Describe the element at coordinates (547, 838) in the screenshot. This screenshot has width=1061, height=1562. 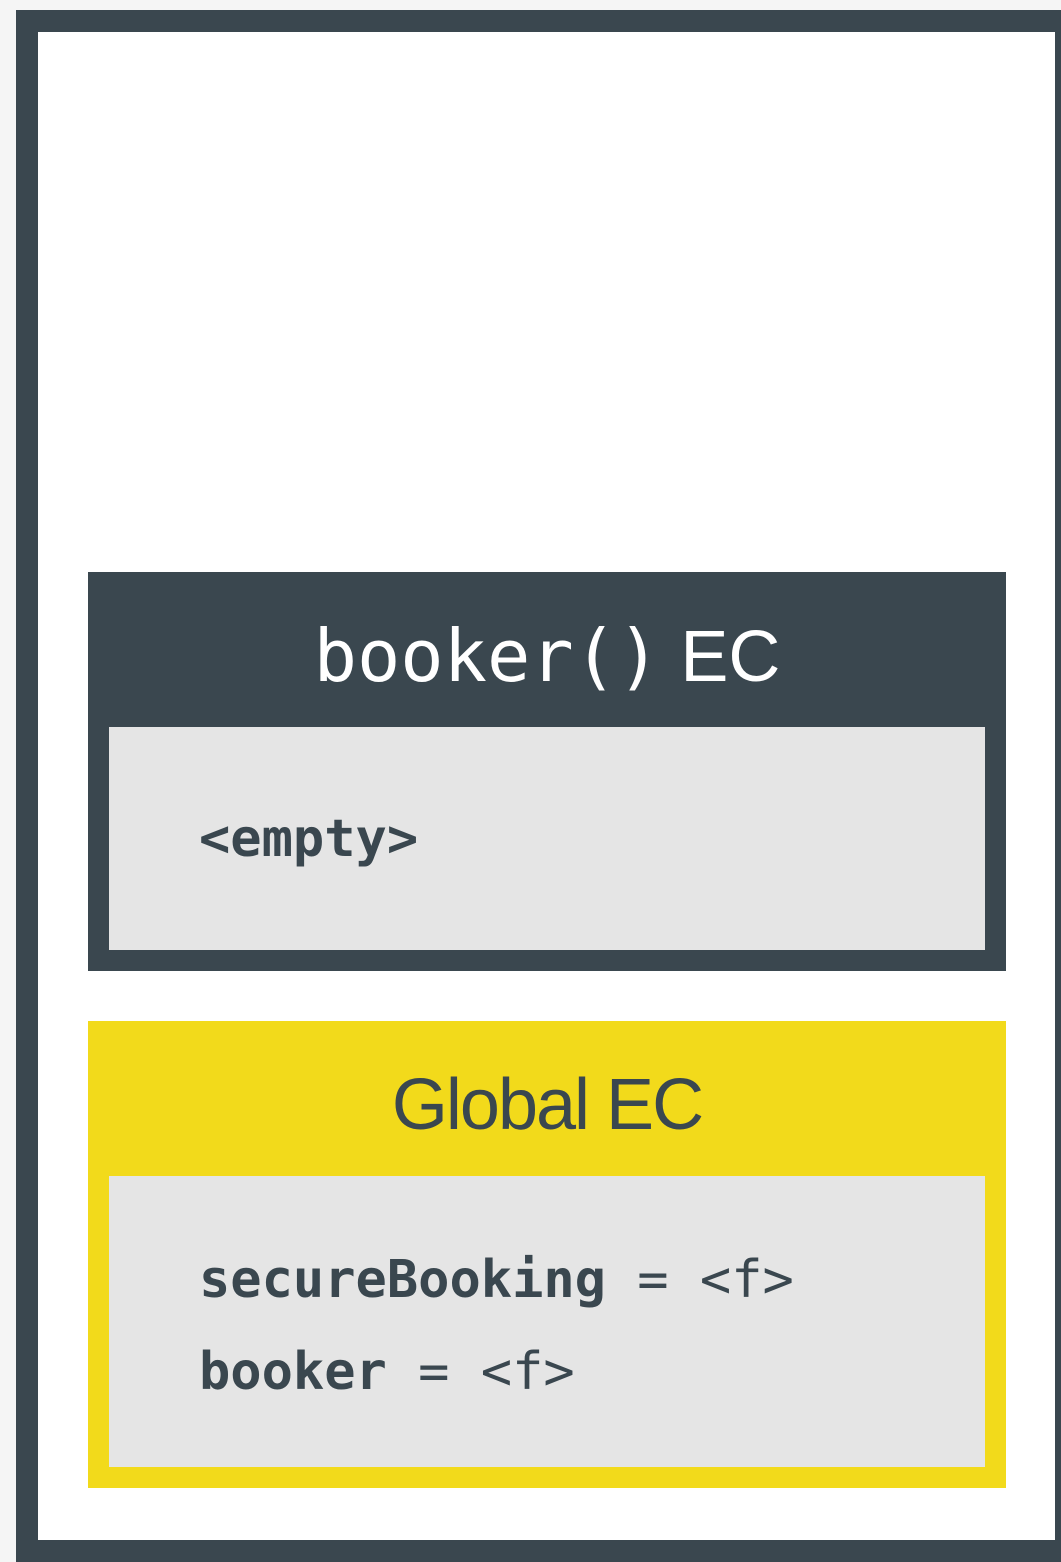
I see `booker-variable-environment: <empty>` at that location.